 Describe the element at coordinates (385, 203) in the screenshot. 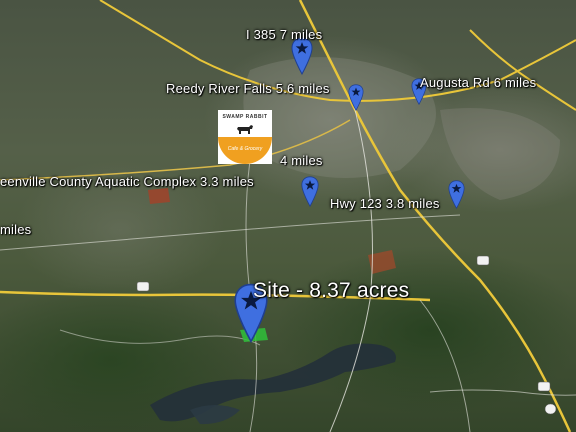

I see `label-hwy-123: Hwy 123 3.8 miles` at that location.